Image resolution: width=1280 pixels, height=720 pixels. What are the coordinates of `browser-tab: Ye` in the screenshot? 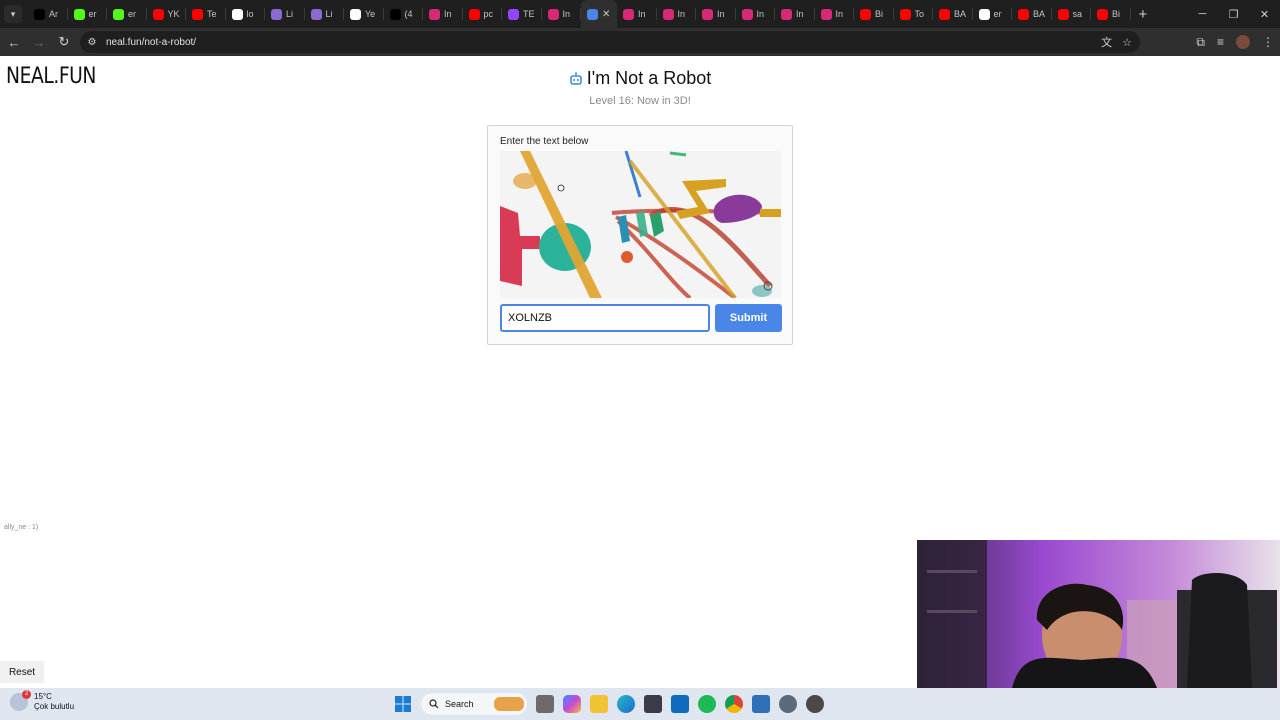 It's located at (364, 14).